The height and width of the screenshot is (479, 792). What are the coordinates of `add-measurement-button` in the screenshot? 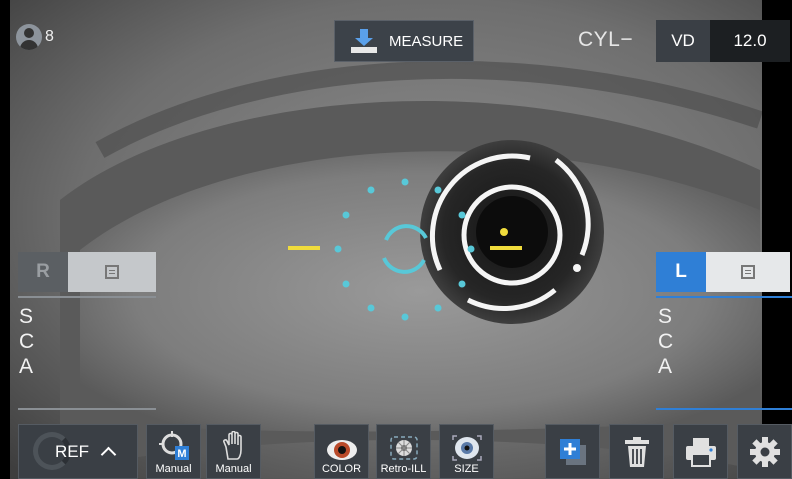 It's located at (572, 451).